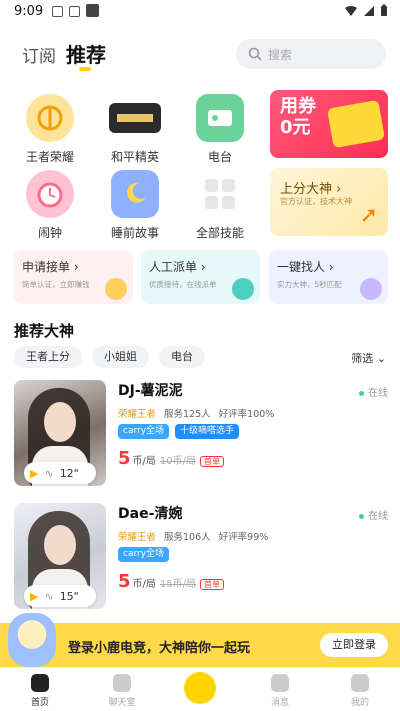  Describe the element at coordinates (134, 233) in the screenshot. I see `category-label: 睡前故事` at that location.